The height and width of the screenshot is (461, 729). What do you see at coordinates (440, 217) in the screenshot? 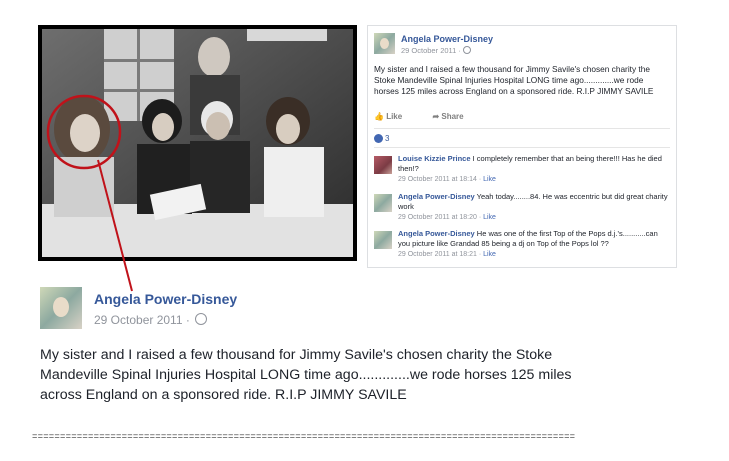
I see `comment-time: 29 October 2011 at 18:20 ·` at bounding box center [440, 217].